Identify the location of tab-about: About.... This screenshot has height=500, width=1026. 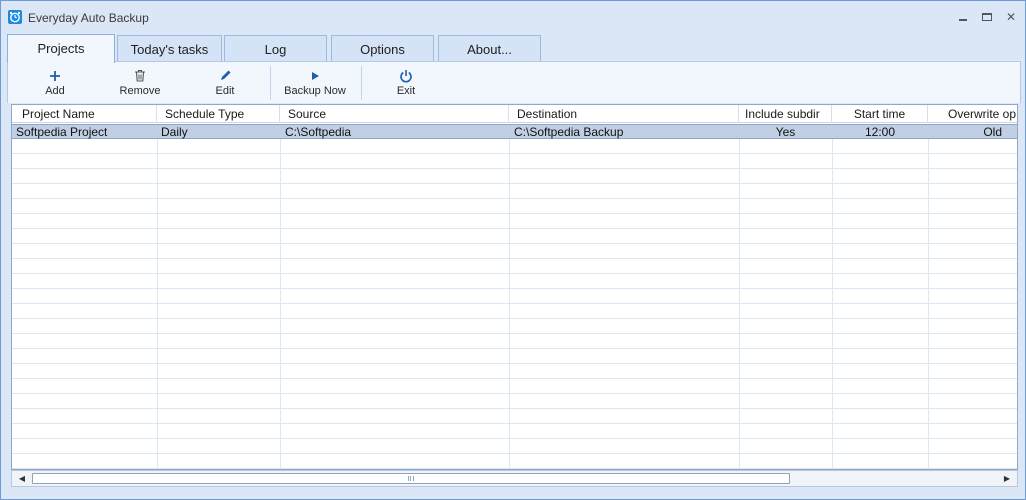
(489, 48).